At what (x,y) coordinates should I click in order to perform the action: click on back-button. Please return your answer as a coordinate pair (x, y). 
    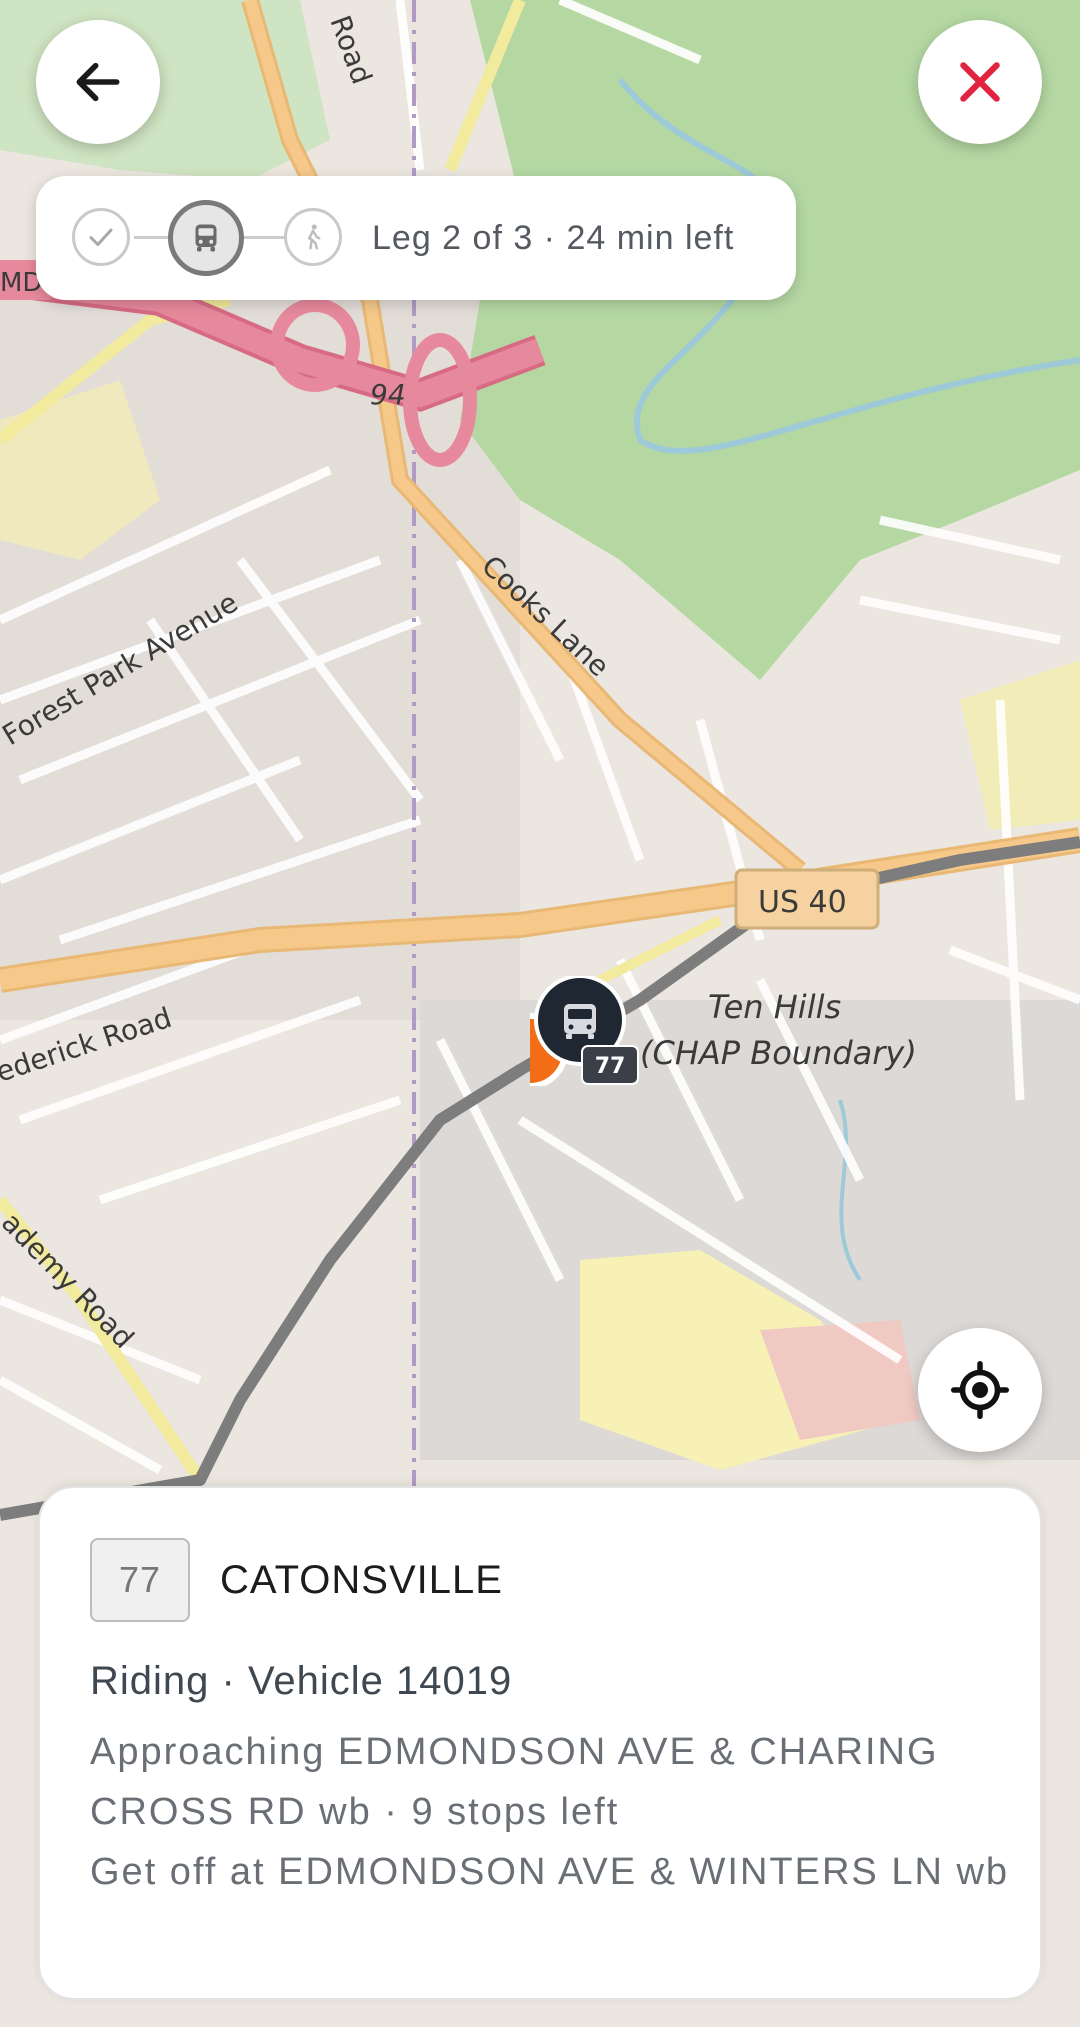
    Looking at the image, I should click on (98, 82).